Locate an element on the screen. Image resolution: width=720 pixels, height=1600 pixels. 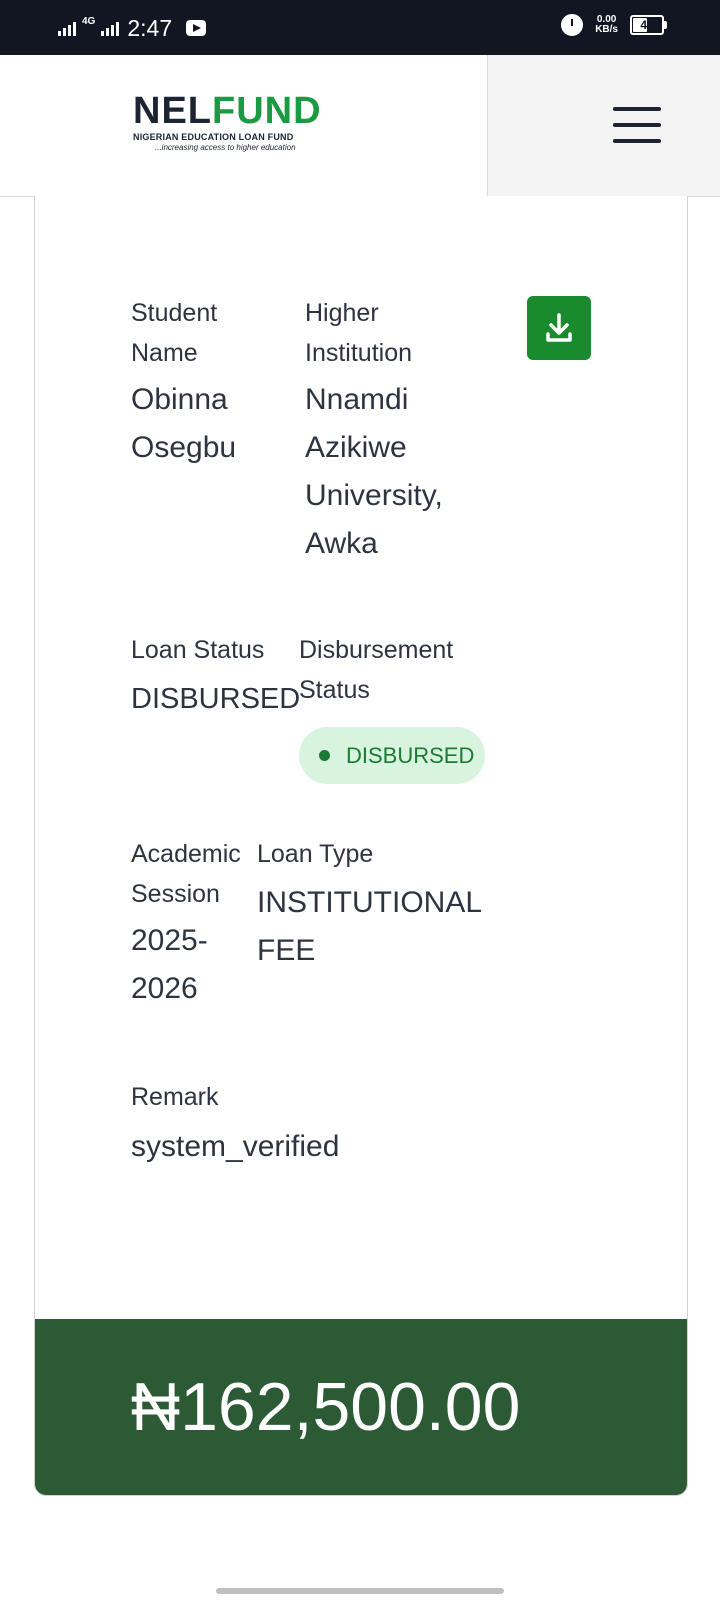
logo-wordmark: NELFUND is located at coordinates (233, 111).